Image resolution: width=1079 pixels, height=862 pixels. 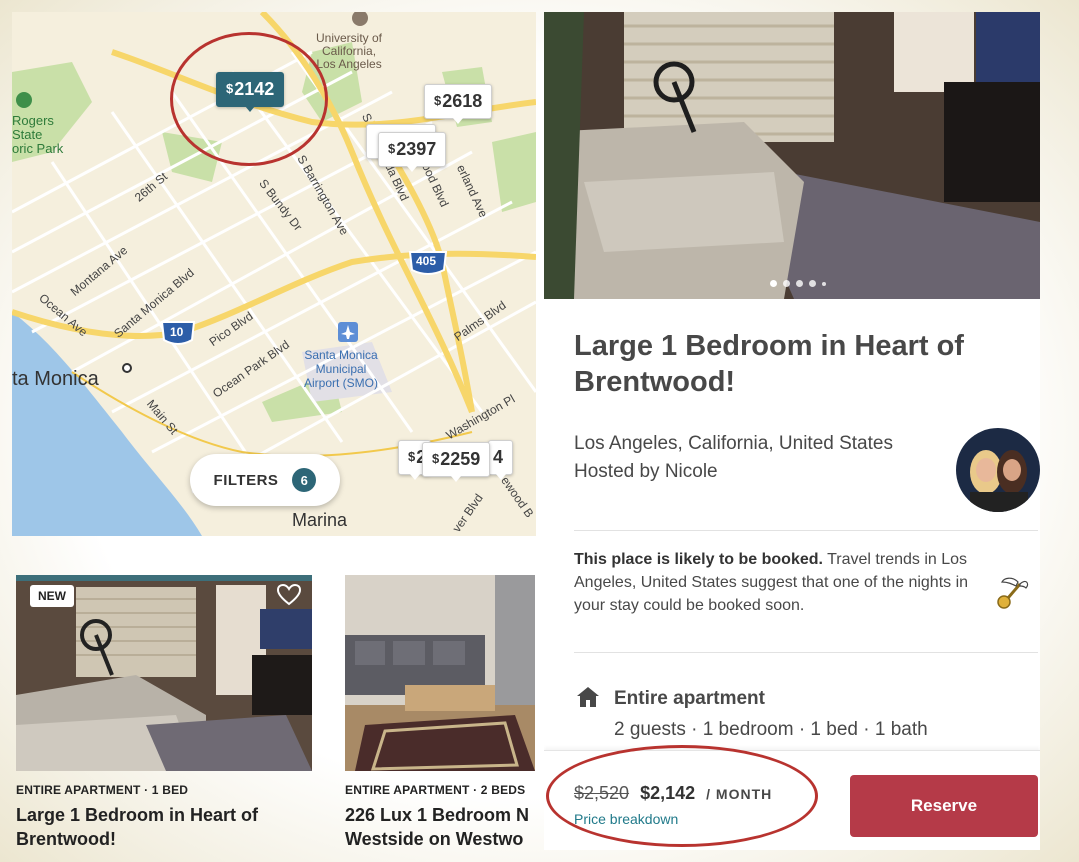 I want to click on apartment-type: Entire apartment, so click(x=689, y=698).